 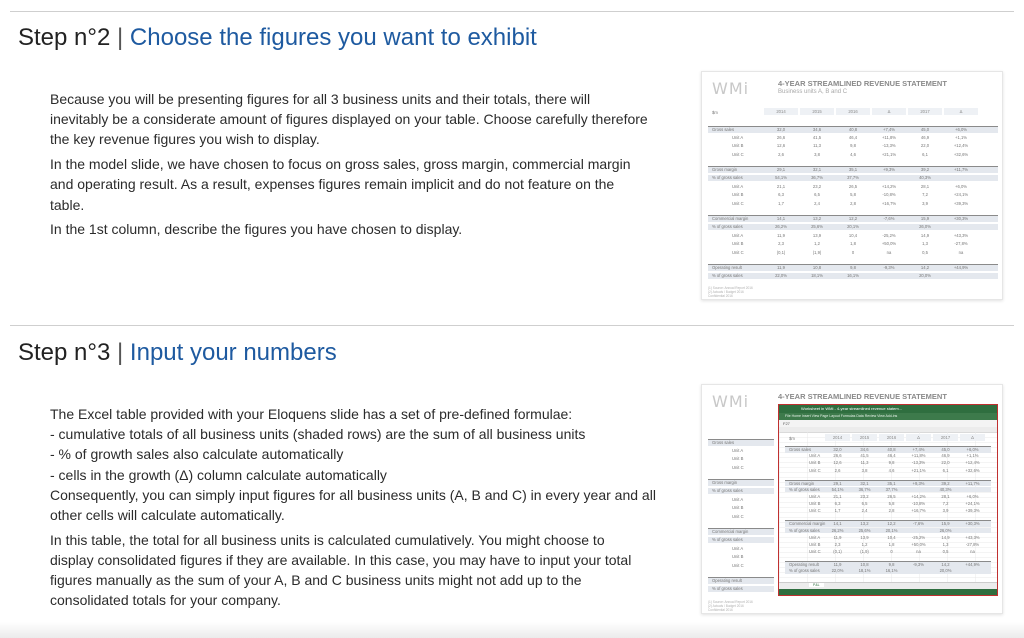 What do you see at coordinates (837, 570) in the screenshot?
I see `table-cell: 22,0%` at bounding box center [837, 570].